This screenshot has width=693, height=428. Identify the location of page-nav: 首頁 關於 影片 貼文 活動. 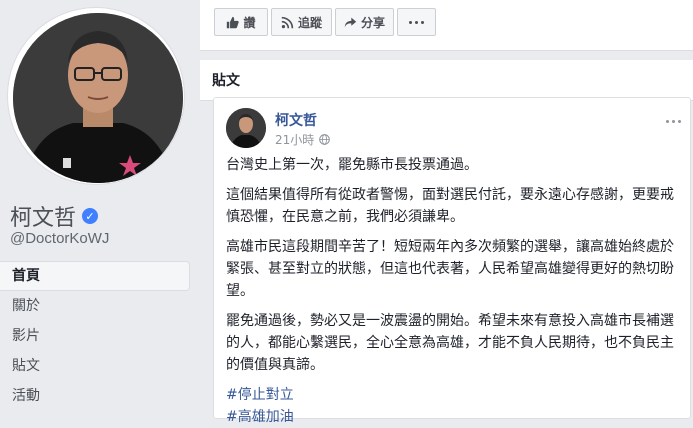
(95, 336).